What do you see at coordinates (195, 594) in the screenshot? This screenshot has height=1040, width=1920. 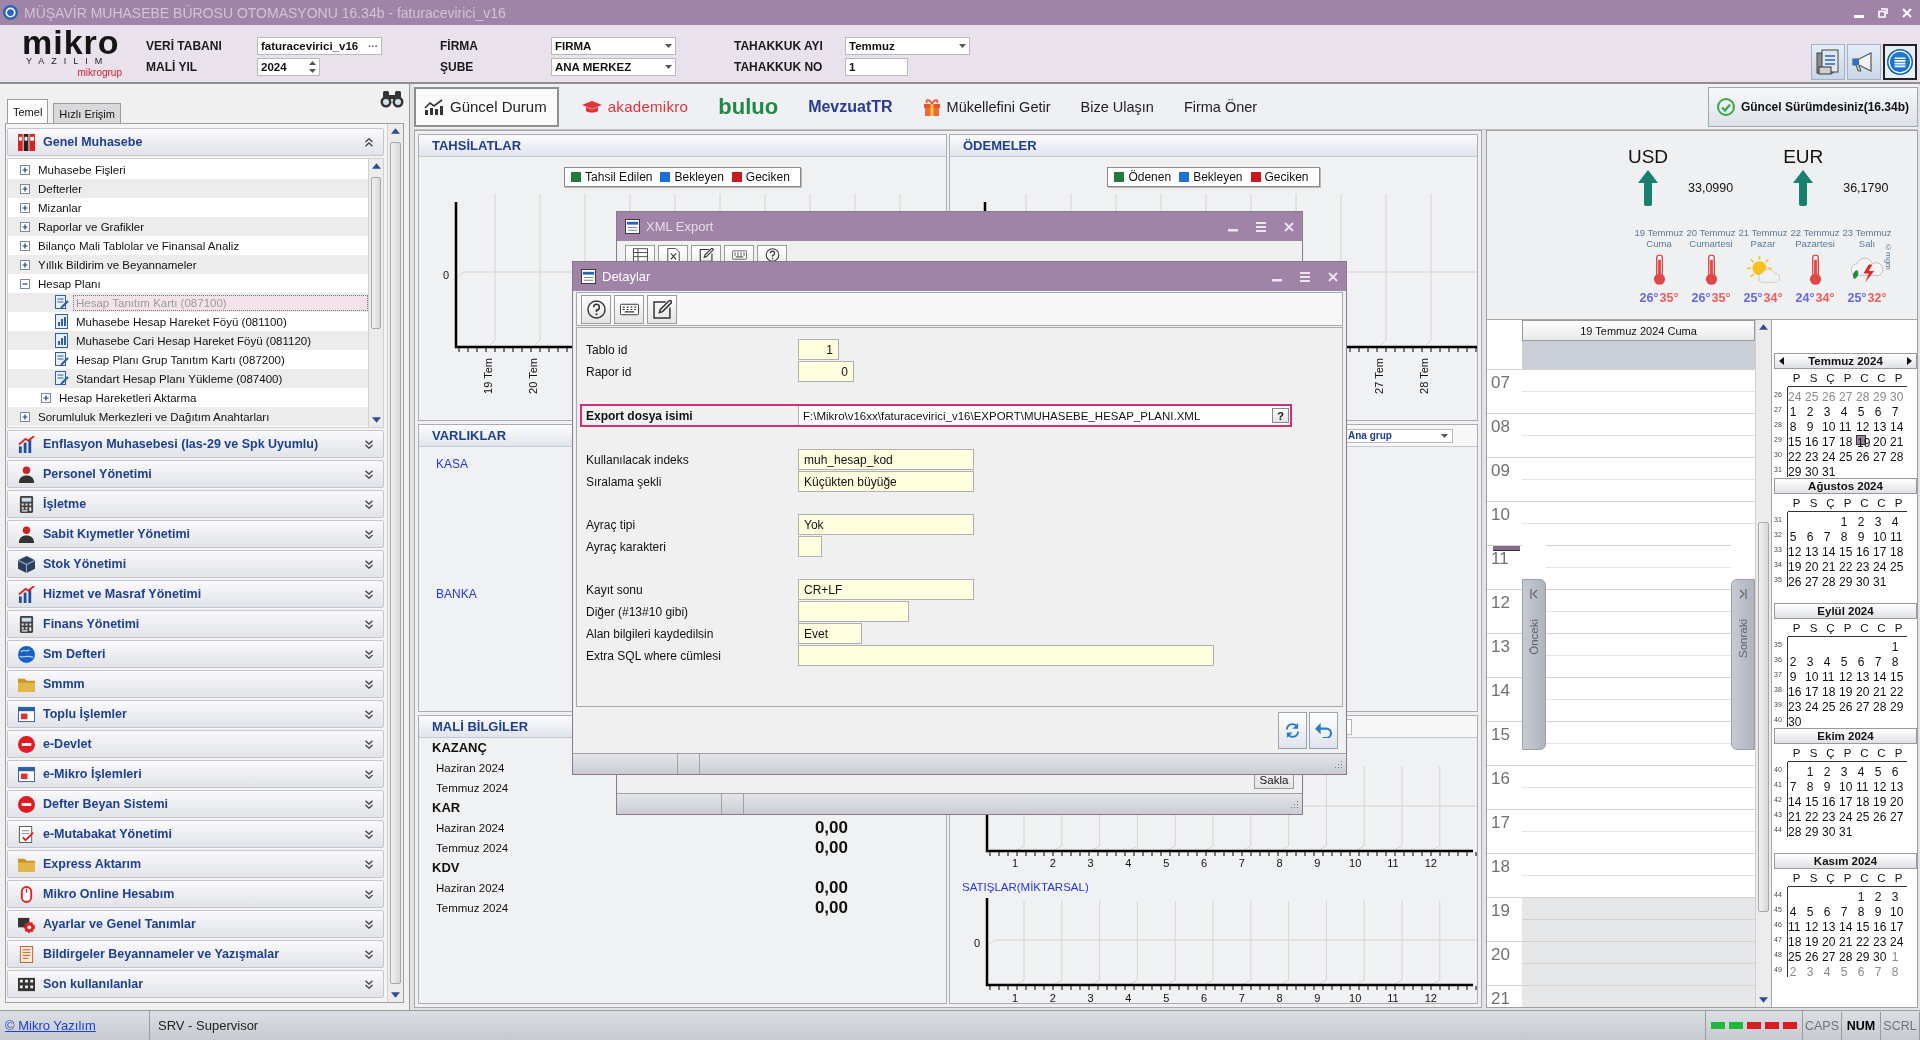 I see `section-header: Hizmet ve Masraf Yönetimi` at bounding box center [195, 594].